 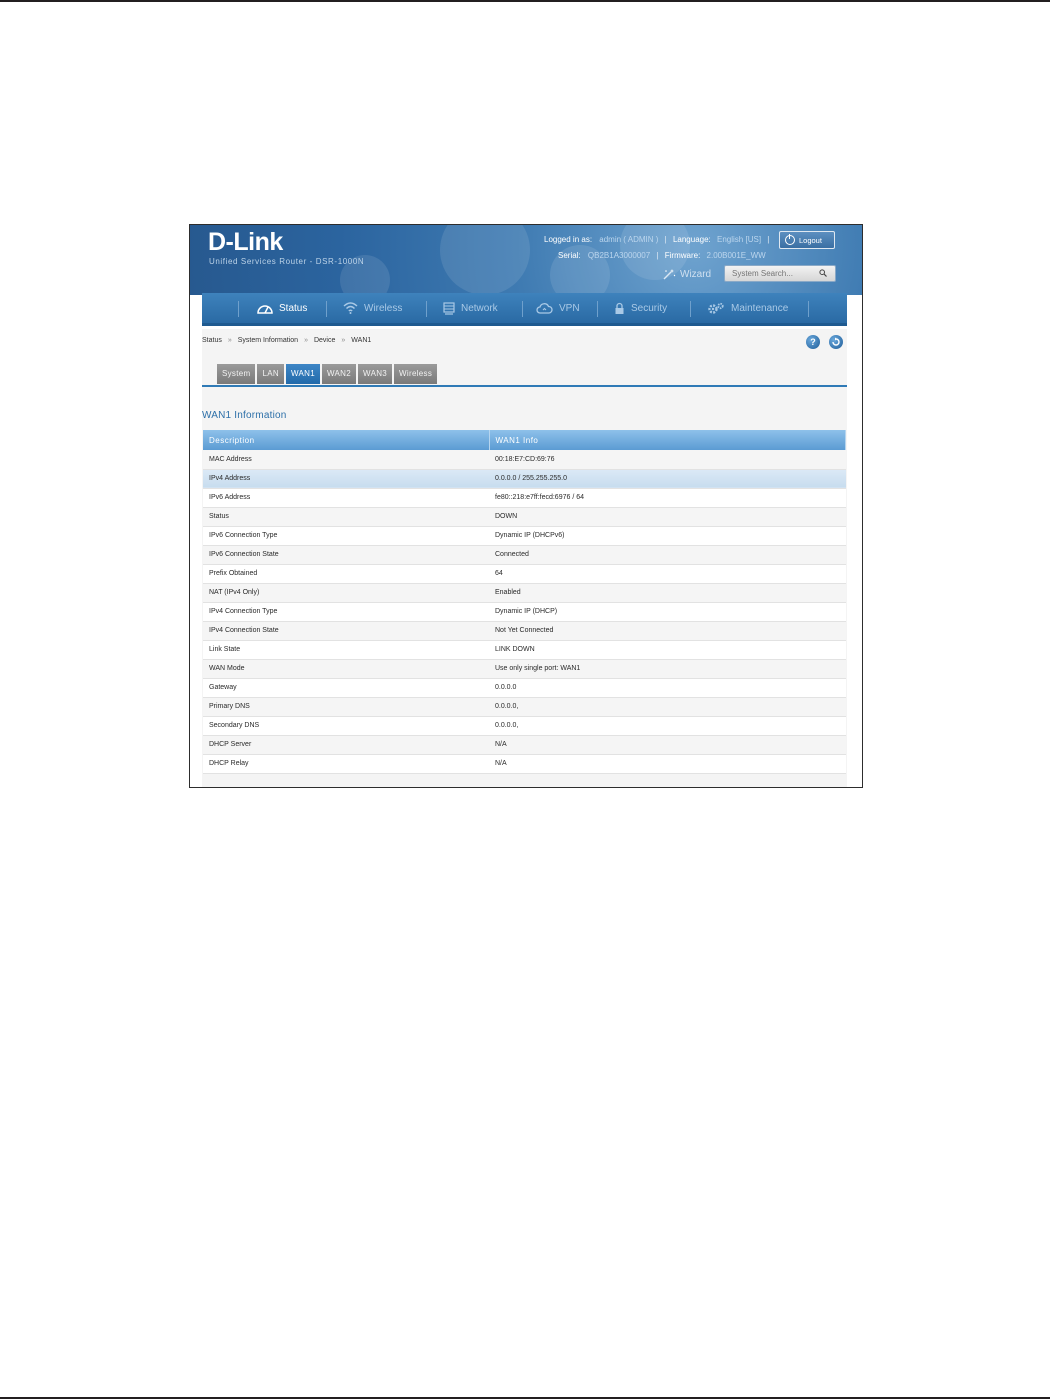 I want to click on row-description: Status, so click(x=346, y=517).